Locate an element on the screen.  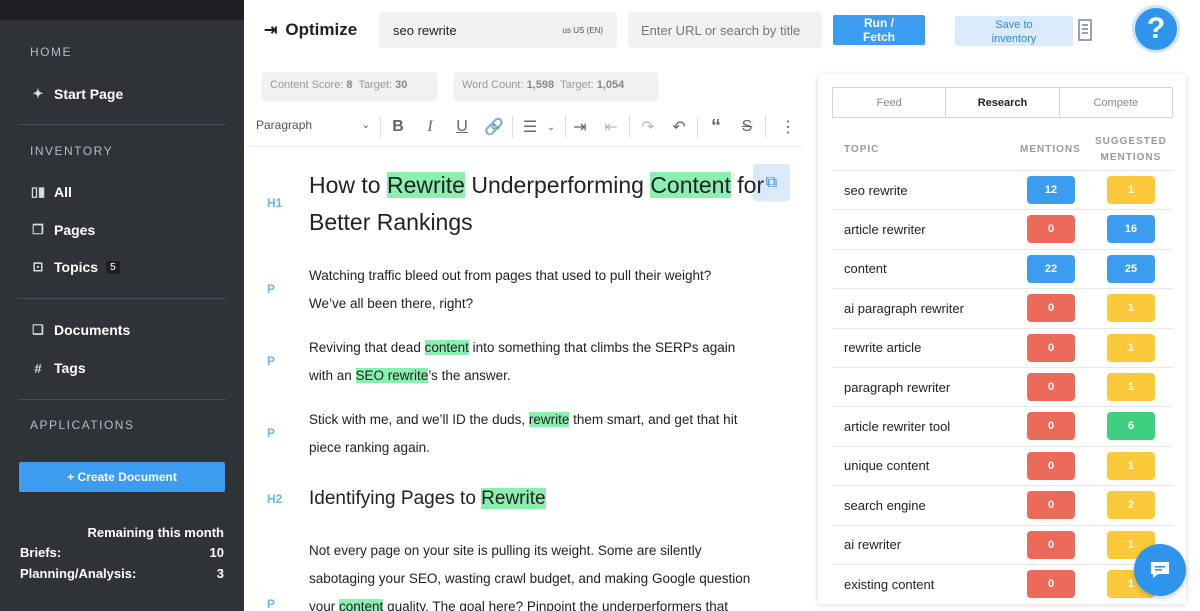
table-row: ai rewriter 0 1 is located at coordinates (1002, 544).